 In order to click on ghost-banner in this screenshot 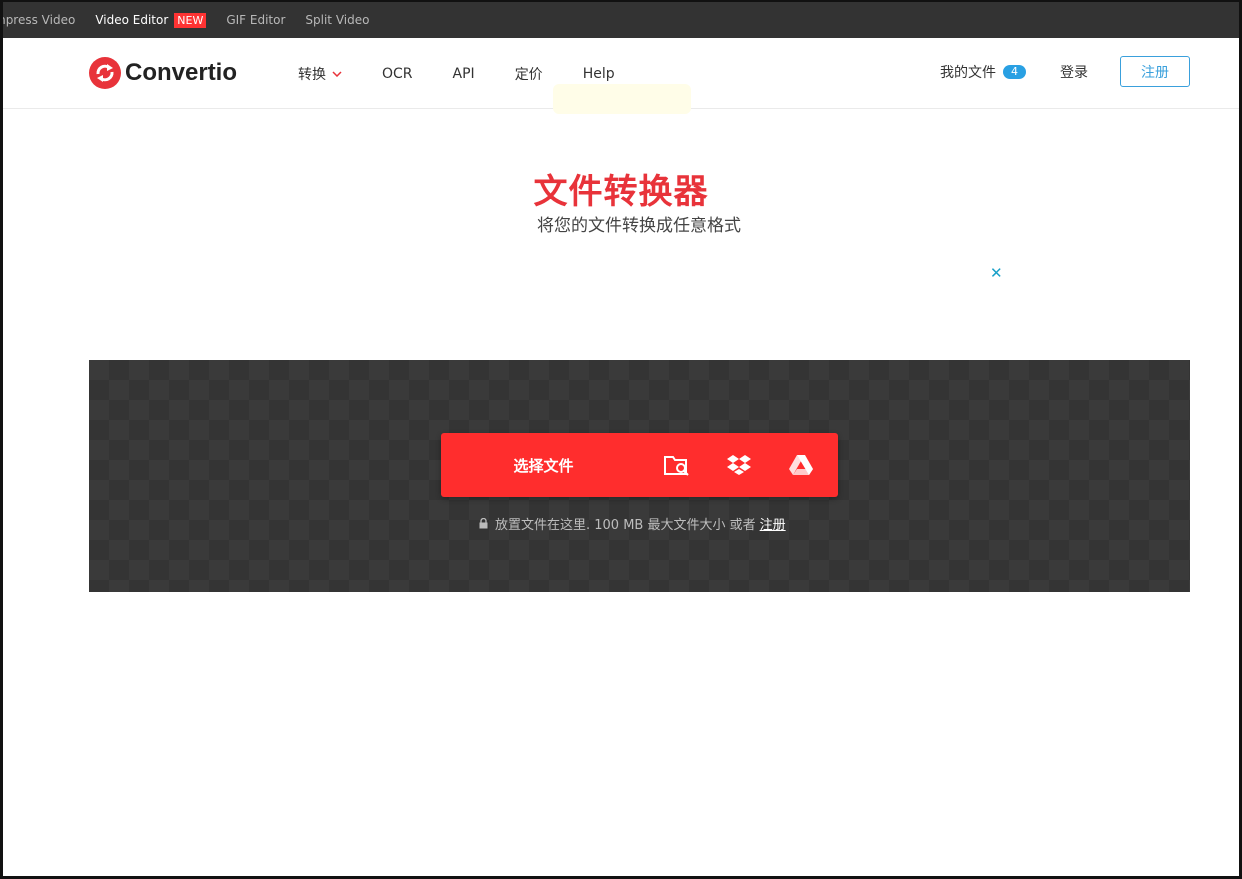, I will do `click(622, 99)`.